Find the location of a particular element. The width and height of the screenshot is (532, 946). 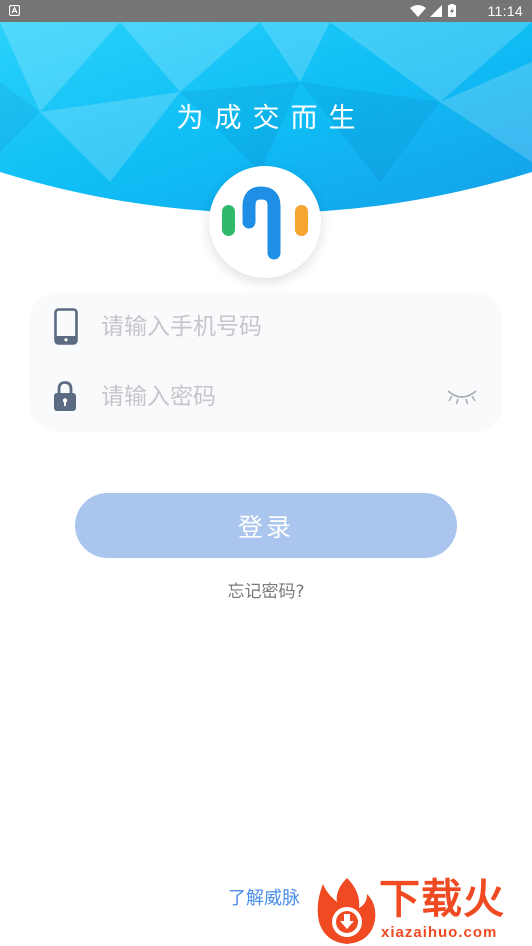

login-form-card is located at coordinates (266, 362).